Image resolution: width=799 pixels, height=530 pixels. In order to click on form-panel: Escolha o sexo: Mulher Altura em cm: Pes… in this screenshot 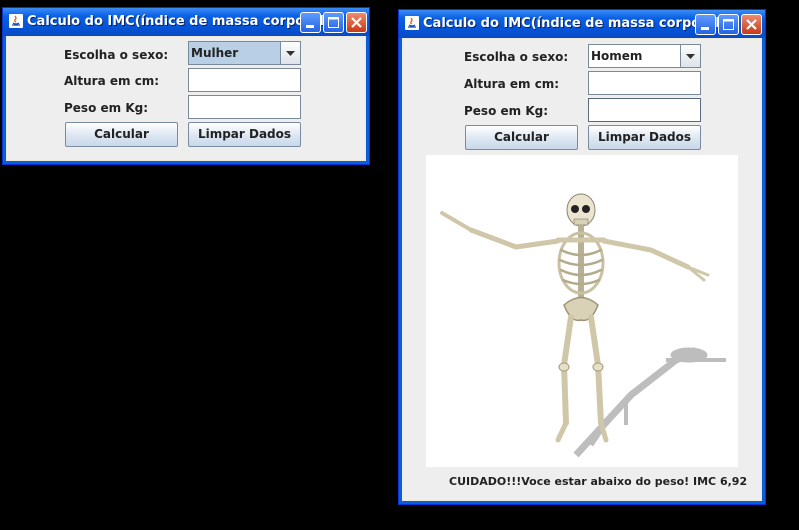, I will do `click(186, 98)`.